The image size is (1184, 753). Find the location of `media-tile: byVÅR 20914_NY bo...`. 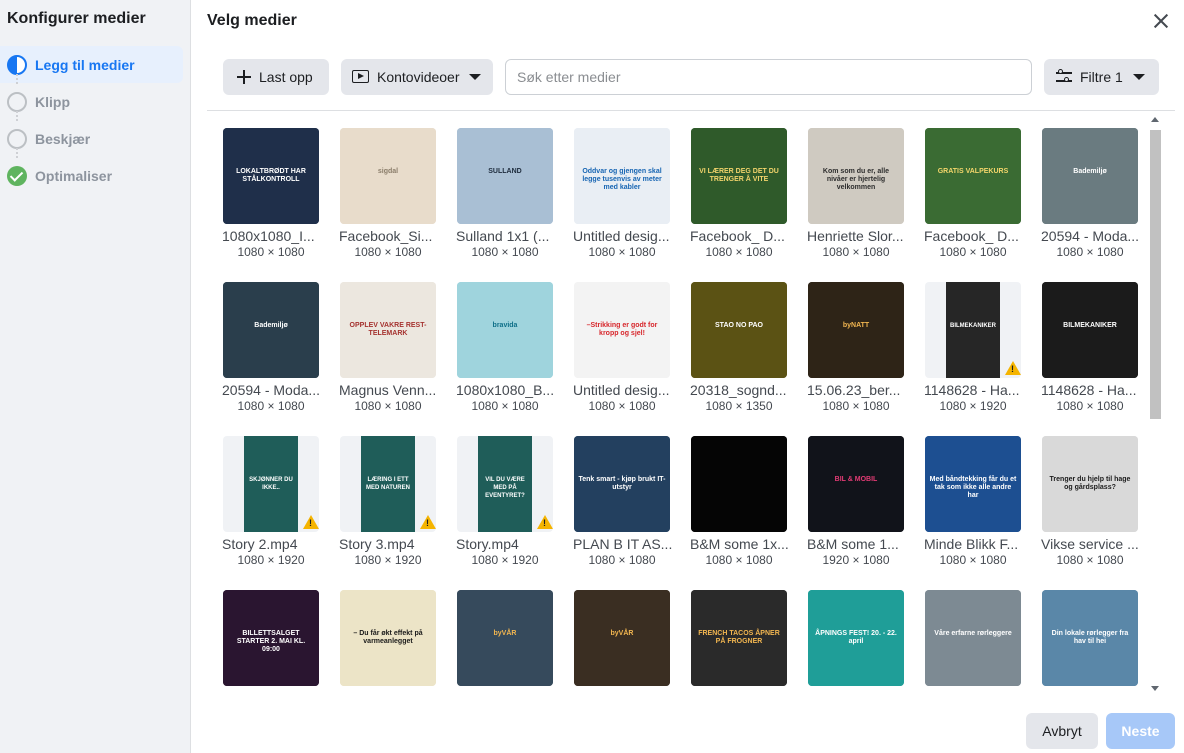

media-tile: byVÅR 20914_NY bo... is located at coordinates (506, 641).